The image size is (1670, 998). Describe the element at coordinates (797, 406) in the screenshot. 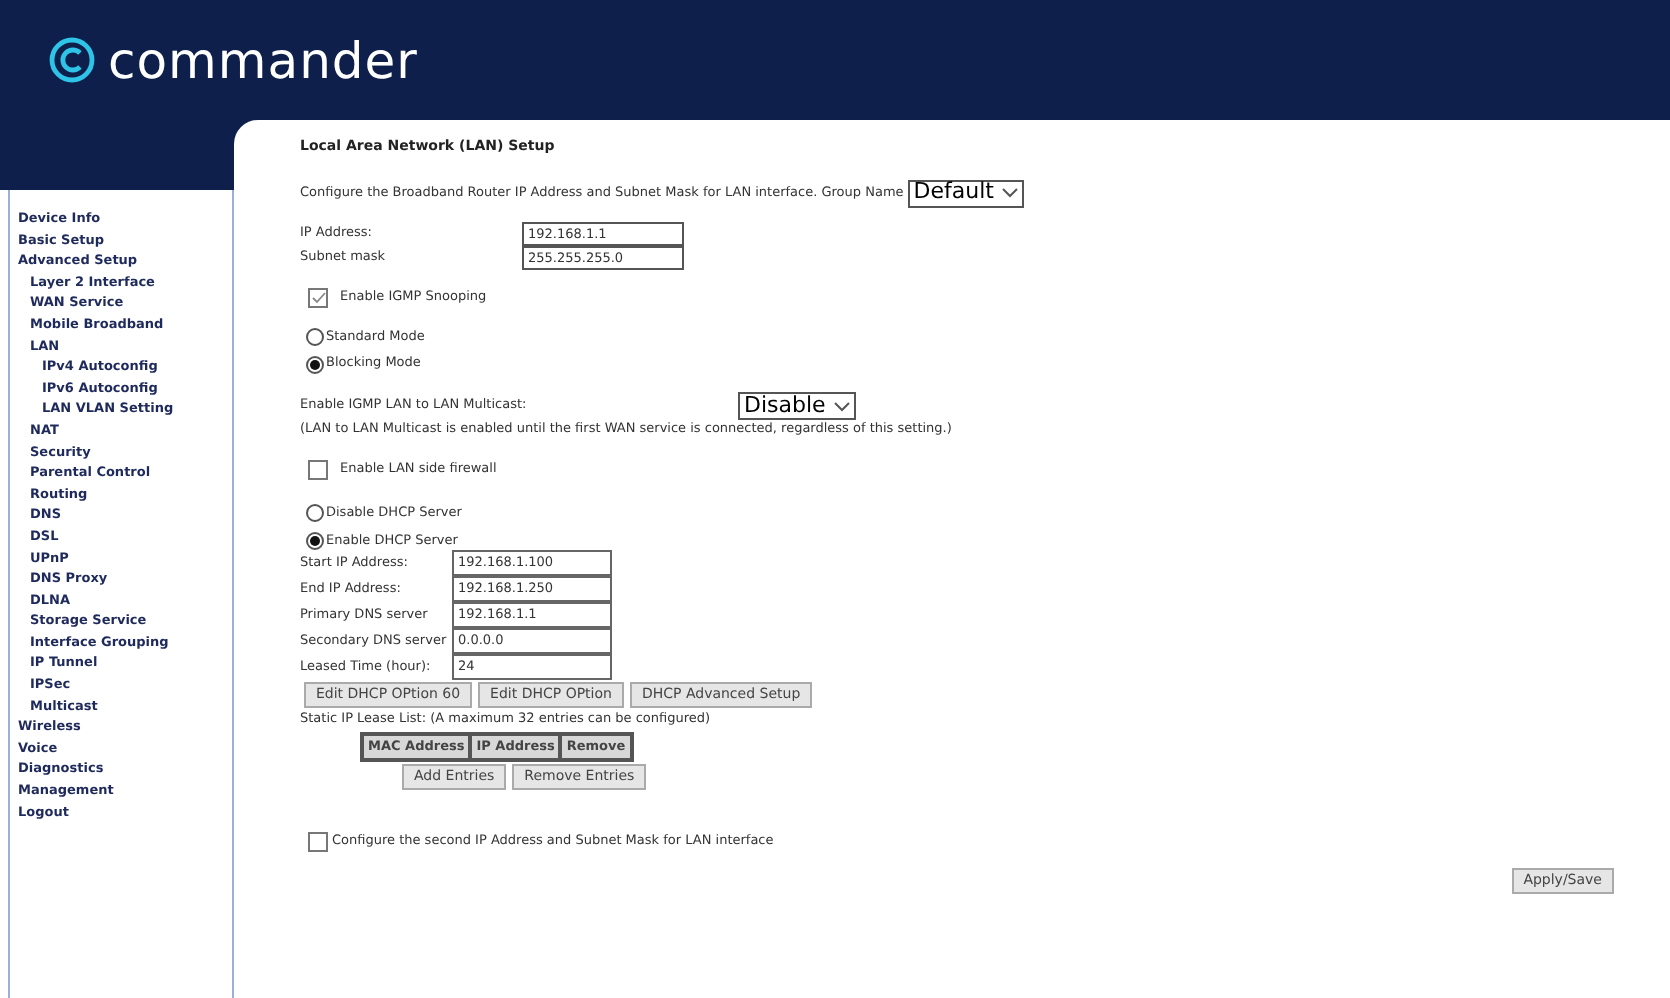

I see `dropdown: Disable` at that location.